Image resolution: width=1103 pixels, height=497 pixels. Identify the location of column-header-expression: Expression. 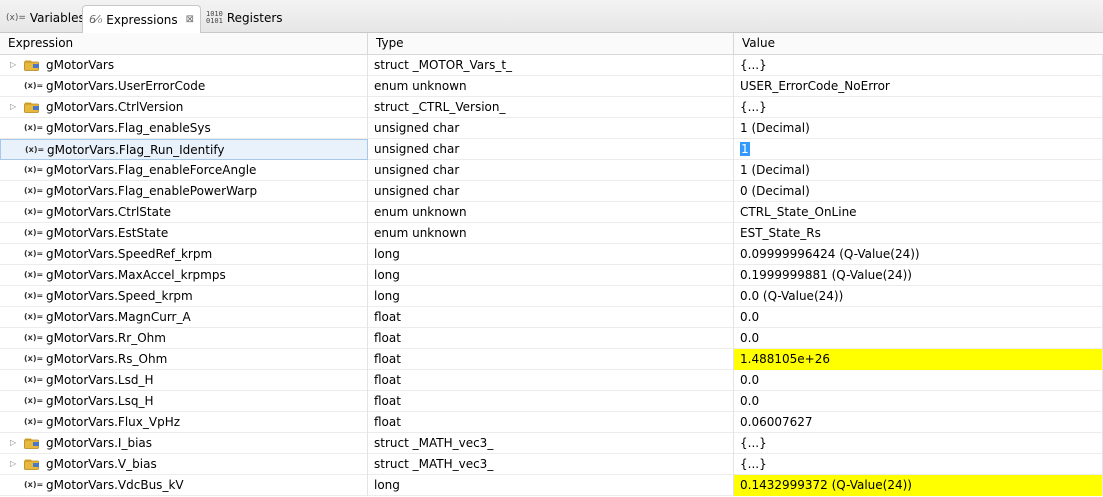
(184, 43).